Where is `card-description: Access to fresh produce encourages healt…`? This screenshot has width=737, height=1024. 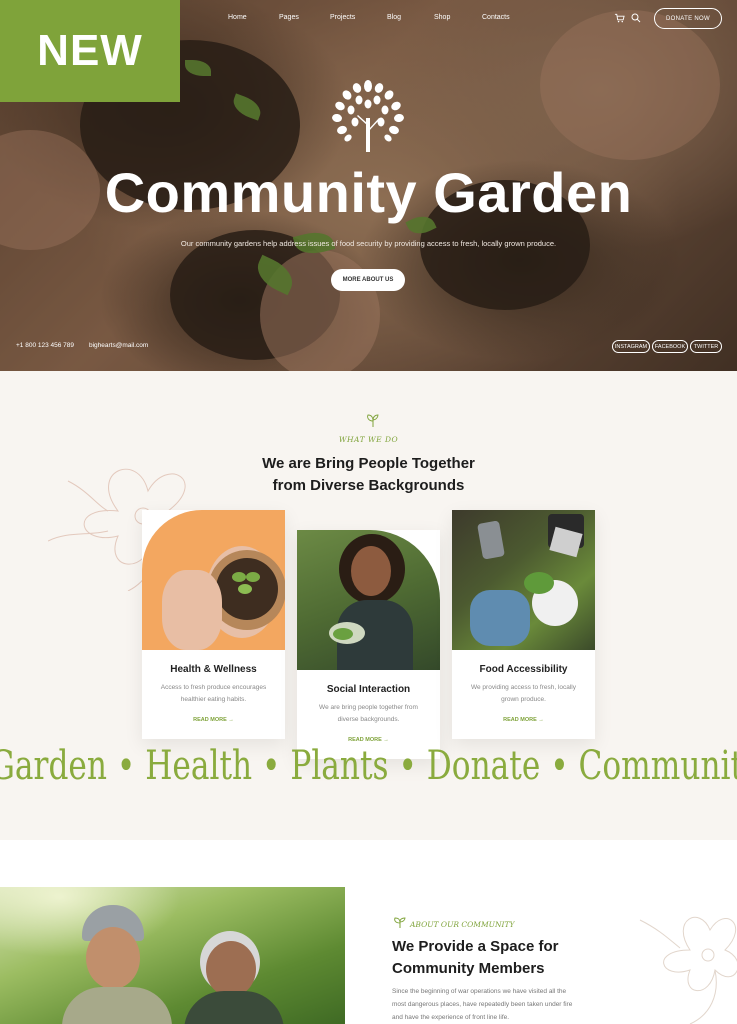
card-description: Access to fresh produce encourages healt… is located at coordinates (213, 694).